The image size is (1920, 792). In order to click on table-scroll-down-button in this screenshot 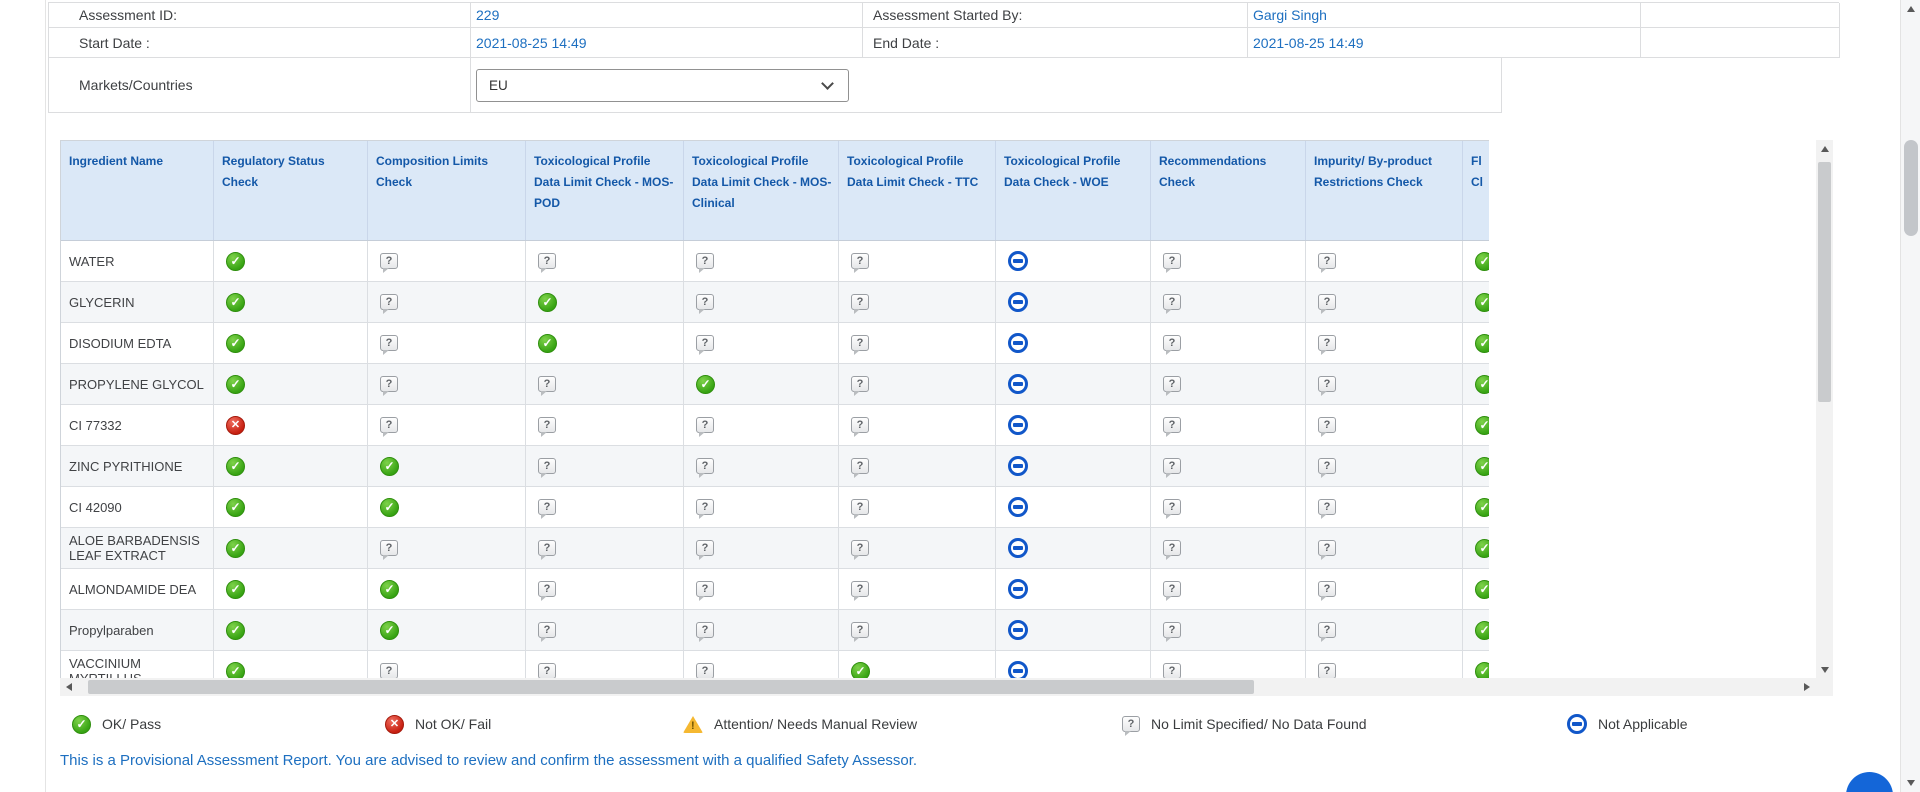, I will do `click(1824, 669)`.